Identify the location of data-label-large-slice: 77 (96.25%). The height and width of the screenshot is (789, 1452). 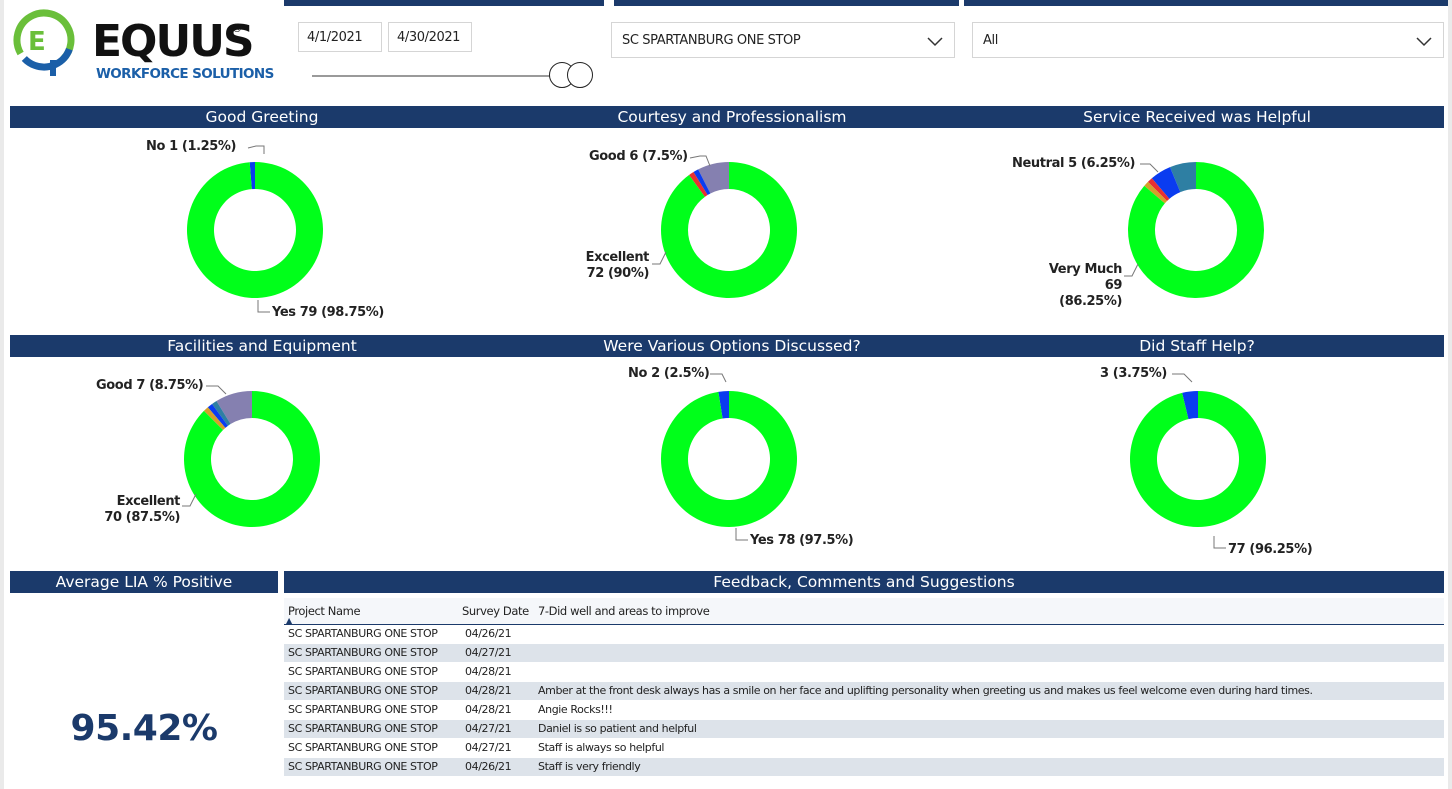
(1270, 549).